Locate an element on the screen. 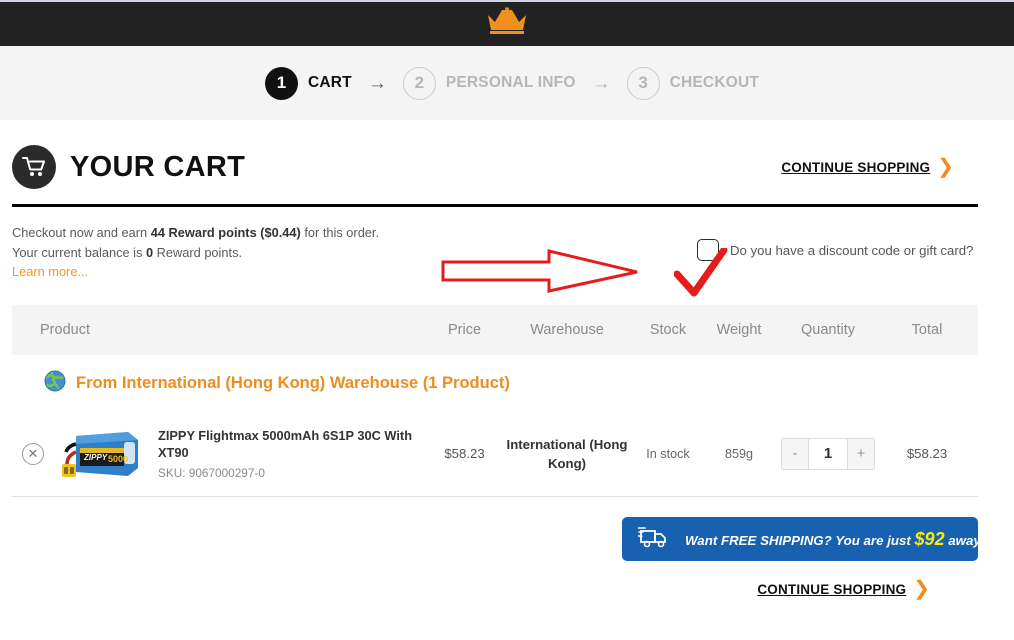 Image resolution: width=1014 pixels, height=640 pixels. continue-shopping-label-bottom: CONTINUE SHOPPING is located at coordinates (832, 589).